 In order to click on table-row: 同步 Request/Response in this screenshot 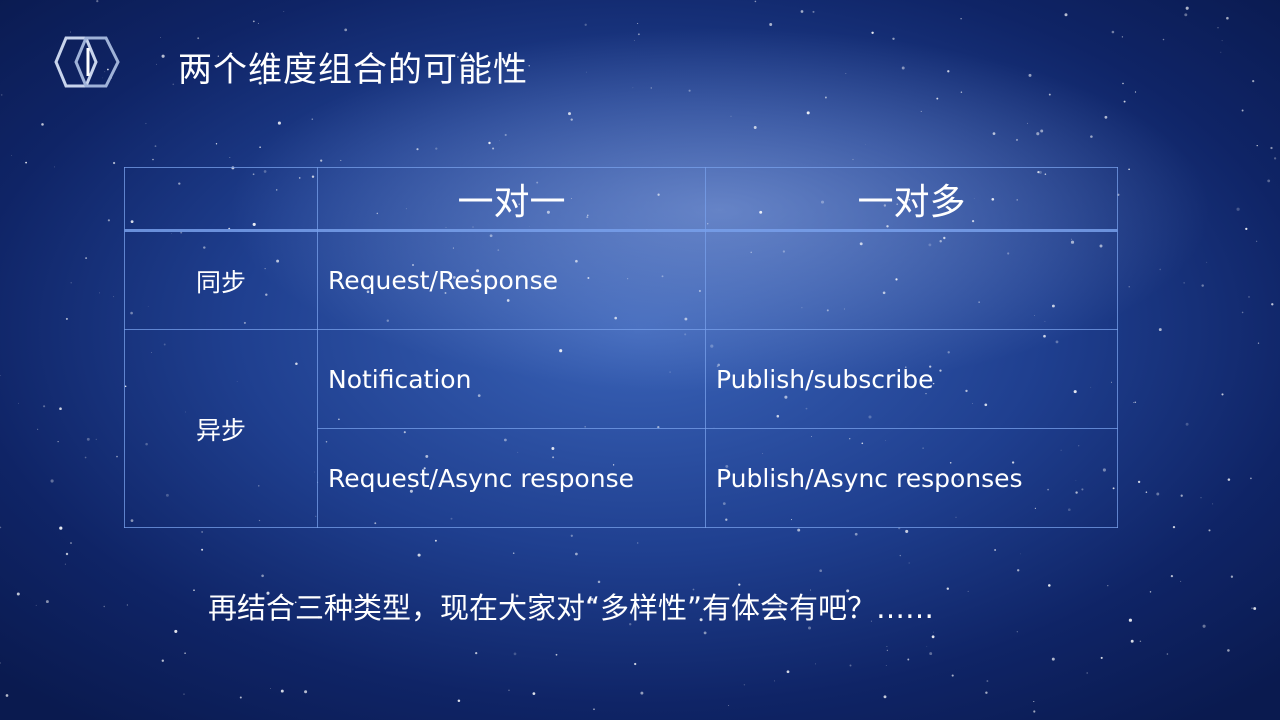, I will do `click(621, 280)`.